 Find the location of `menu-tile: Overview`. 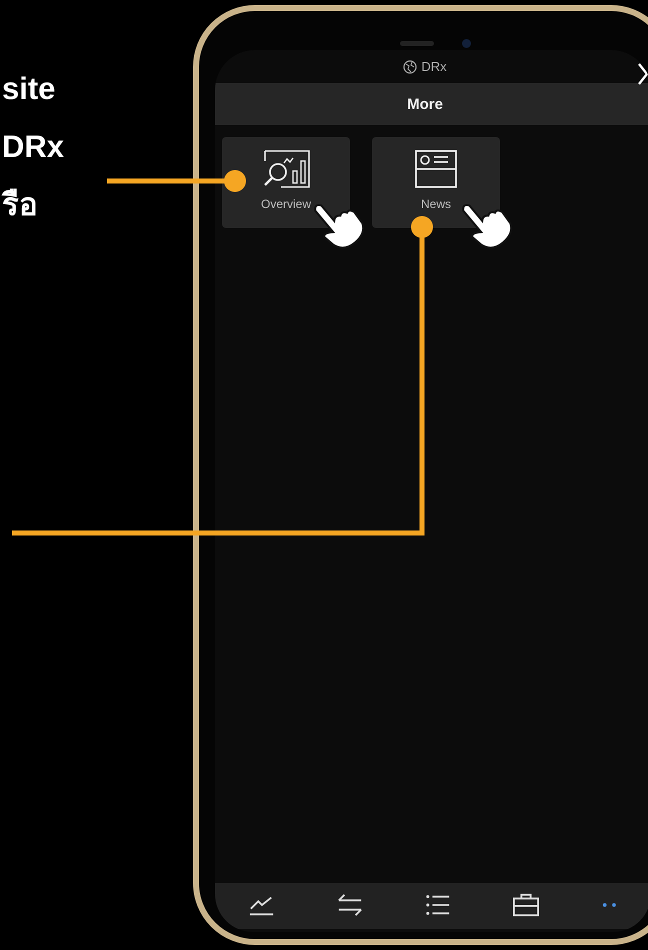

menu-tile: Overview is located at coordinates (286, 182).